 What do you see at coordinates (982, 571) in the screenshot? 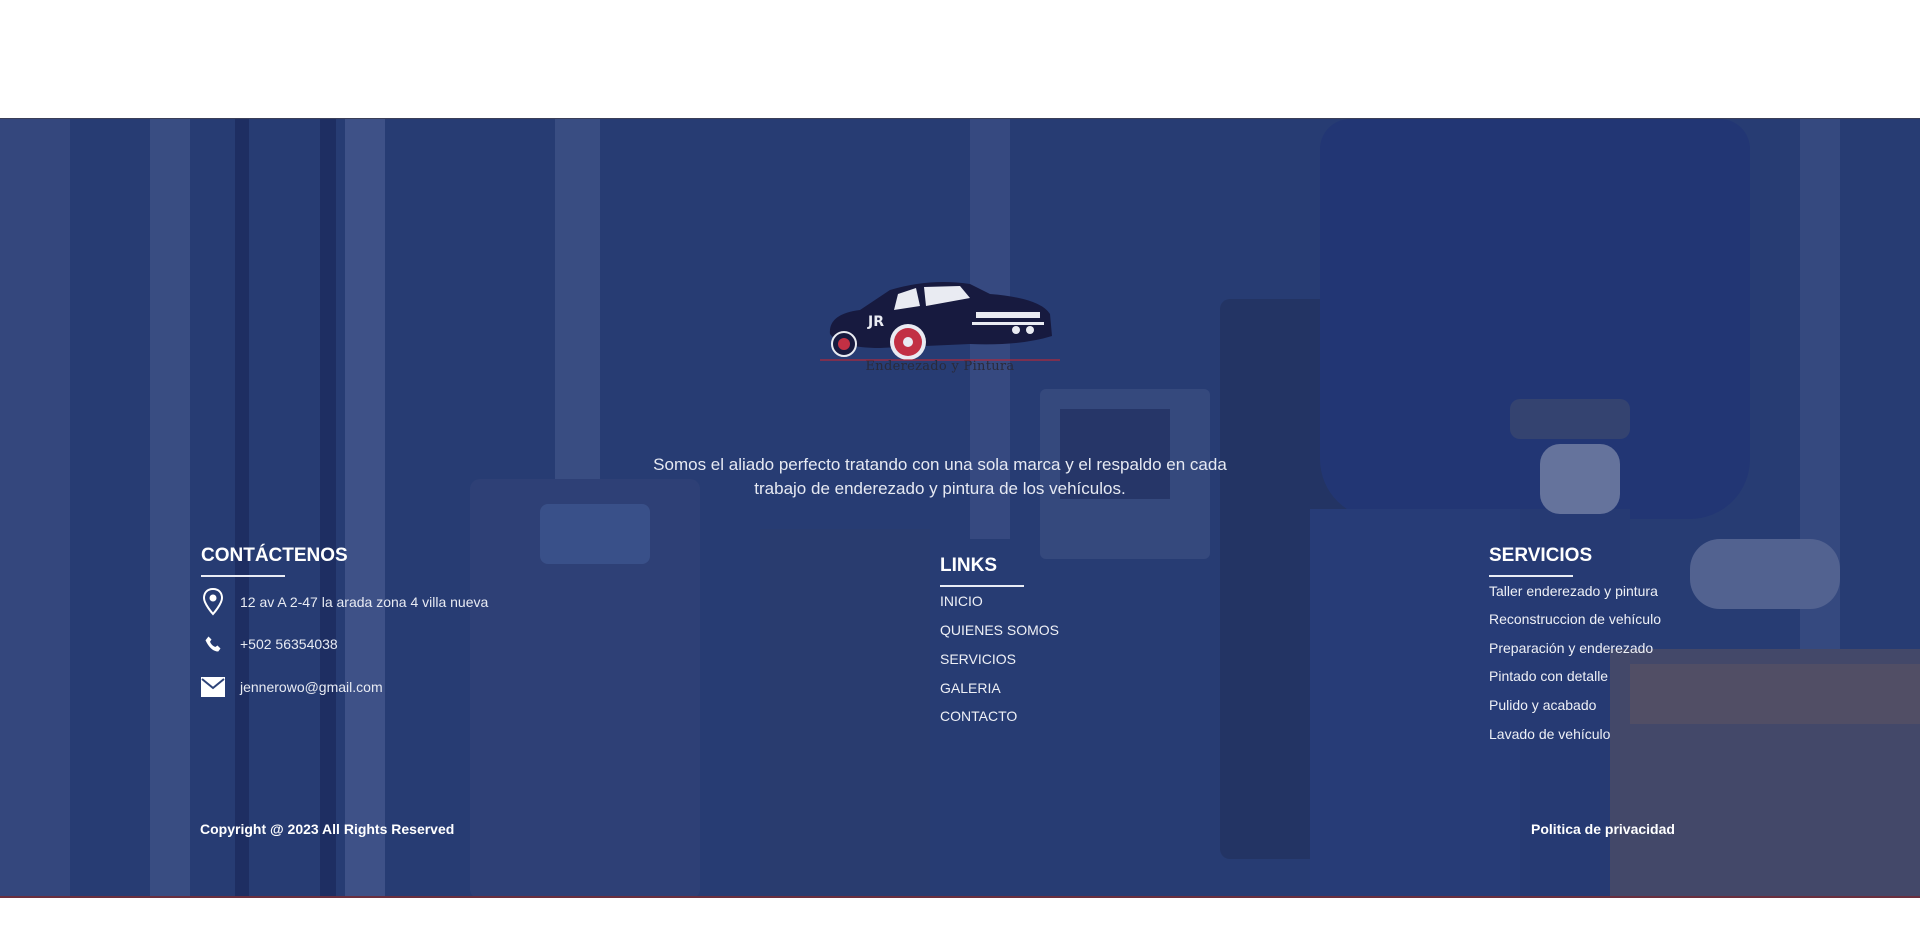
I see `links-title: LINKS` at bounding box center [982, 571].